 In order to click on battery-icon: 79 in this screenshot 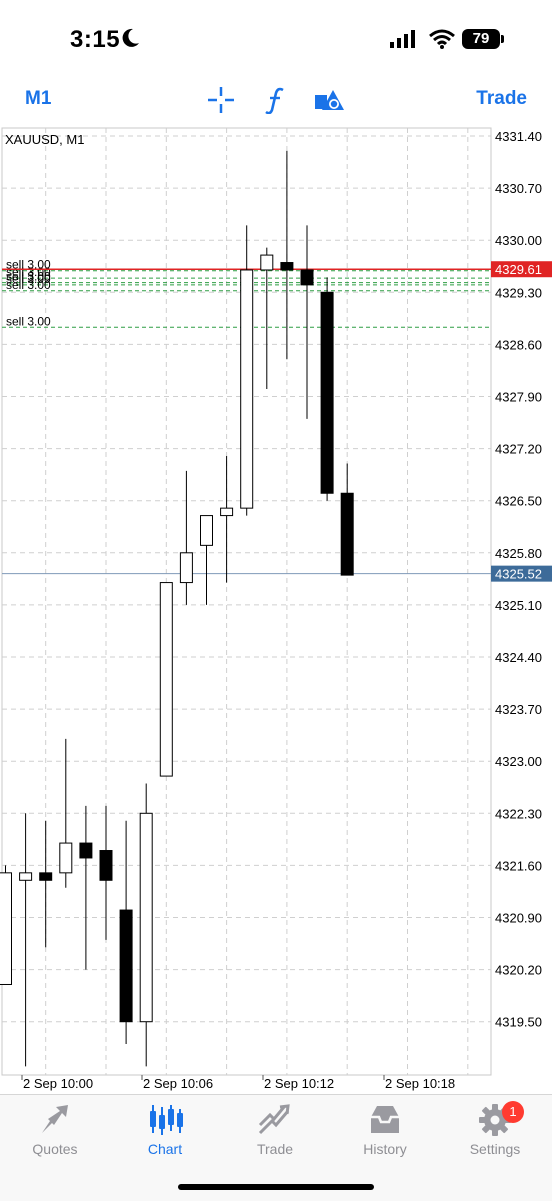, I will do `click(481, 39)`.